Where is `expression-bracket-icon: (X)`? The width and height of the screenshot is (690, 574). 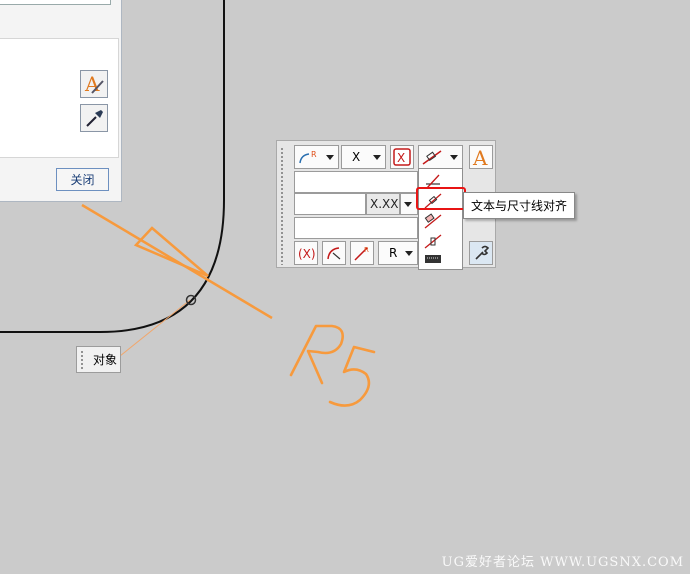
expression-bracket-icon: (X) is located at coordinates (306, 254).